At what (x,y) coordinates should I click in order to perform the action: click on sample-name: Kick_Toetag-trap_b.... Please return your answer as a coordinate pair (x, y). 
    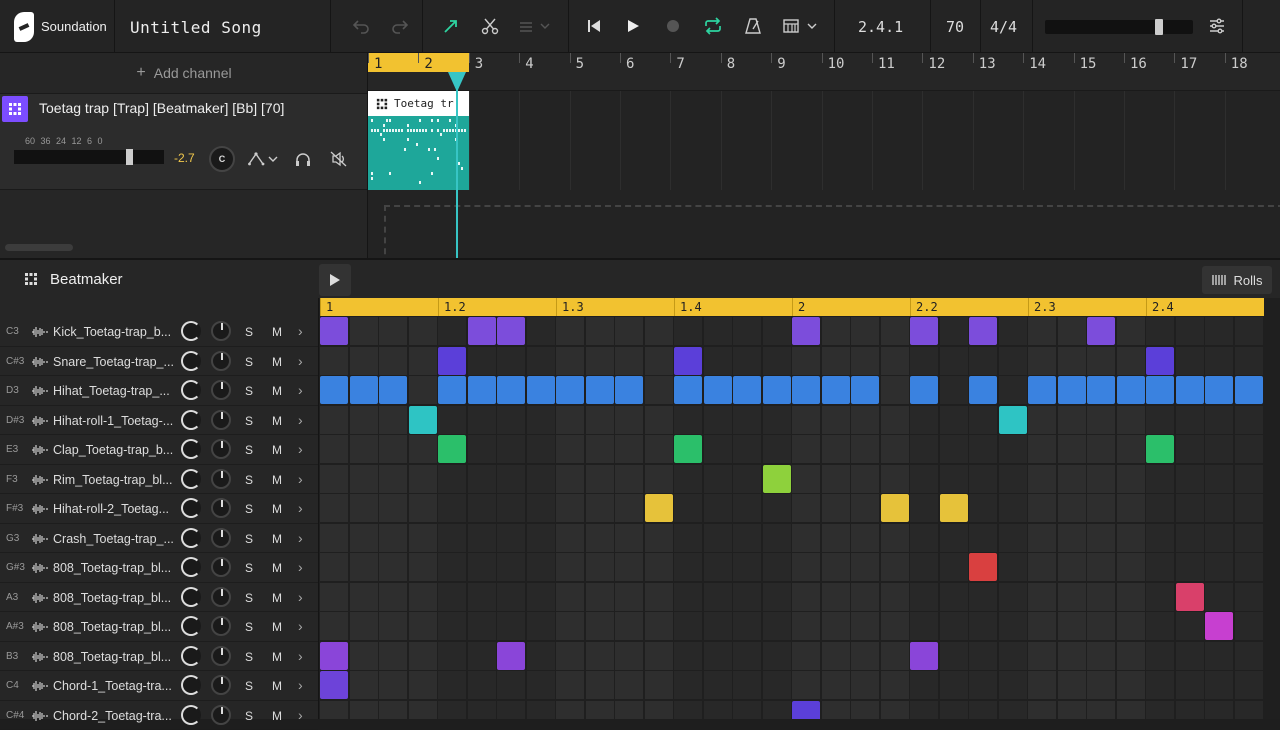
    Looking at the image, I should click on (113, 332).